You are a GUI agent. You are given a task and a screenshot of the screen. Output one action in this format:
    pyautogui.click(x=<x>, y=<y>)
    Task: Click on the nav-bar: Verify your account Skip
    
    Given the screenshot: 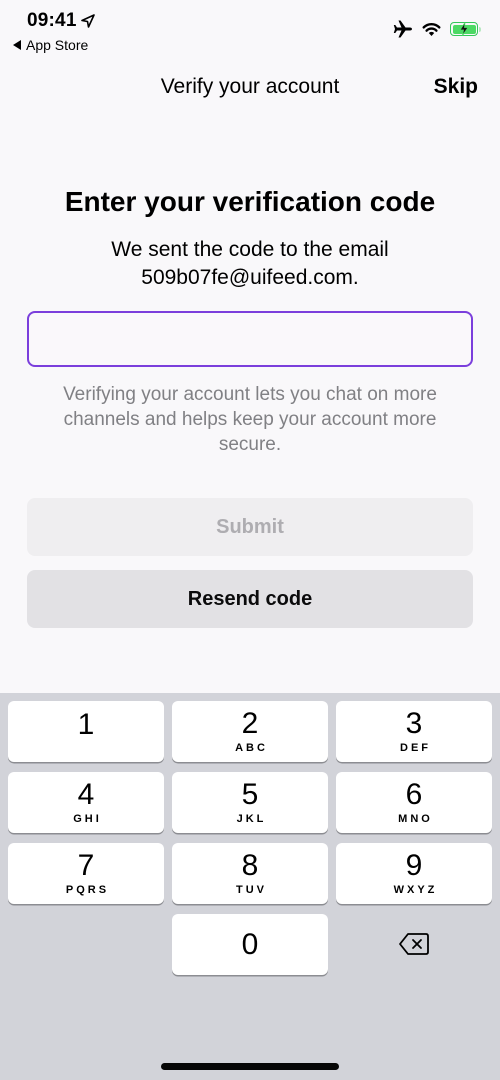 What is the action you would take?
    pyautogui.click(x=250, y=88)
    